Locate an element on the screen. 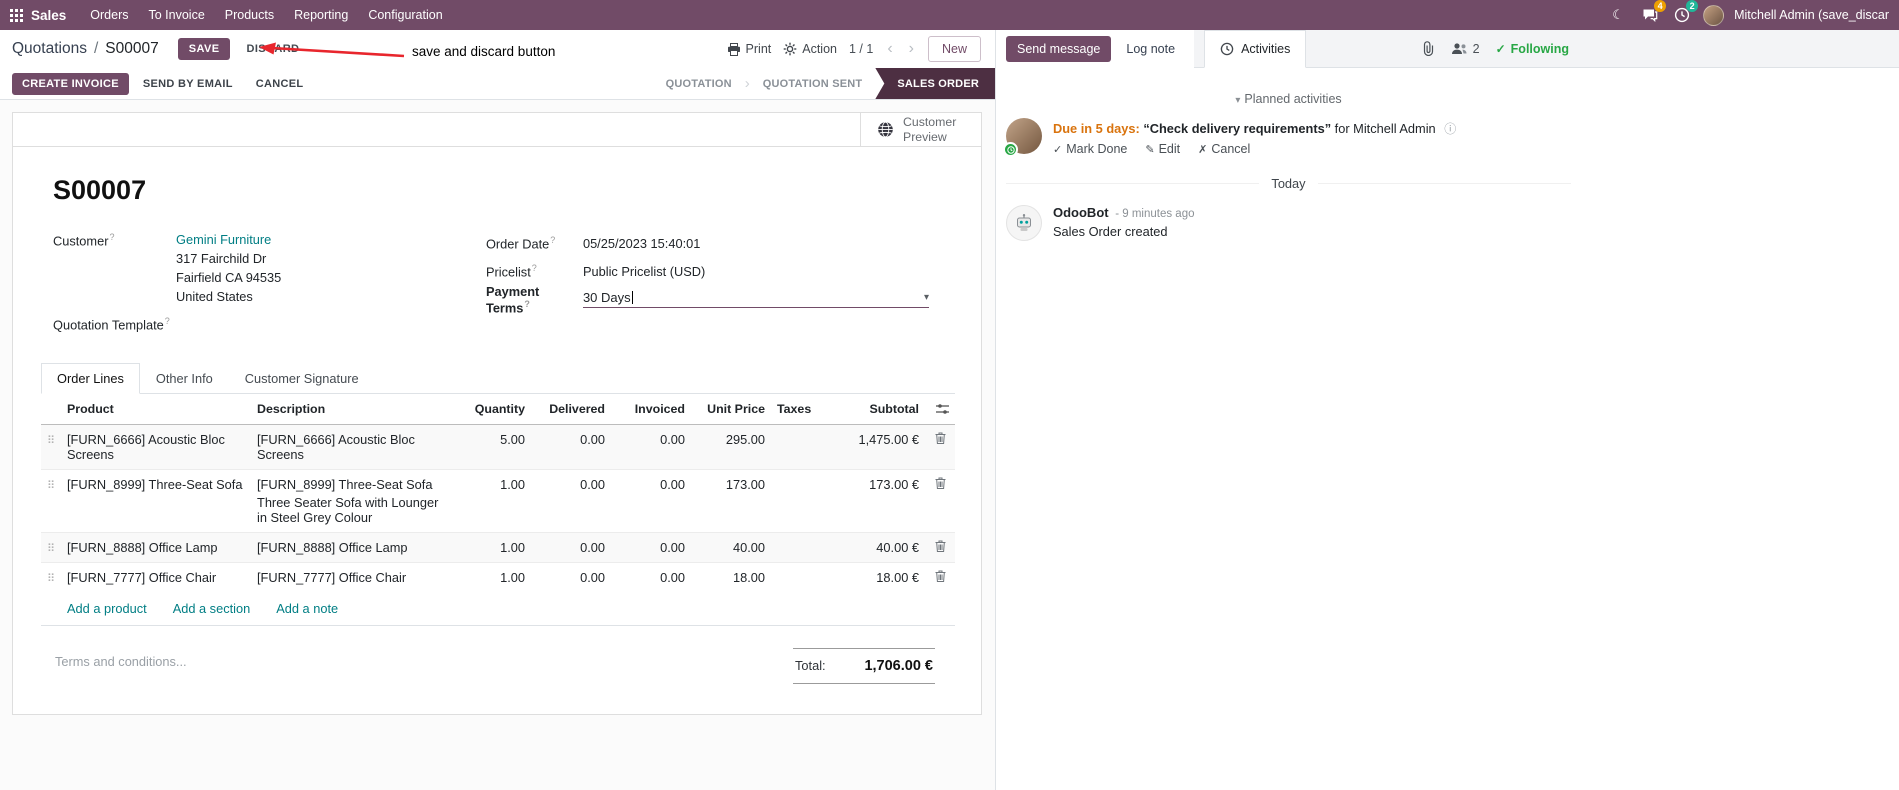  quotation-template-field is located at coordinates (349, 315).